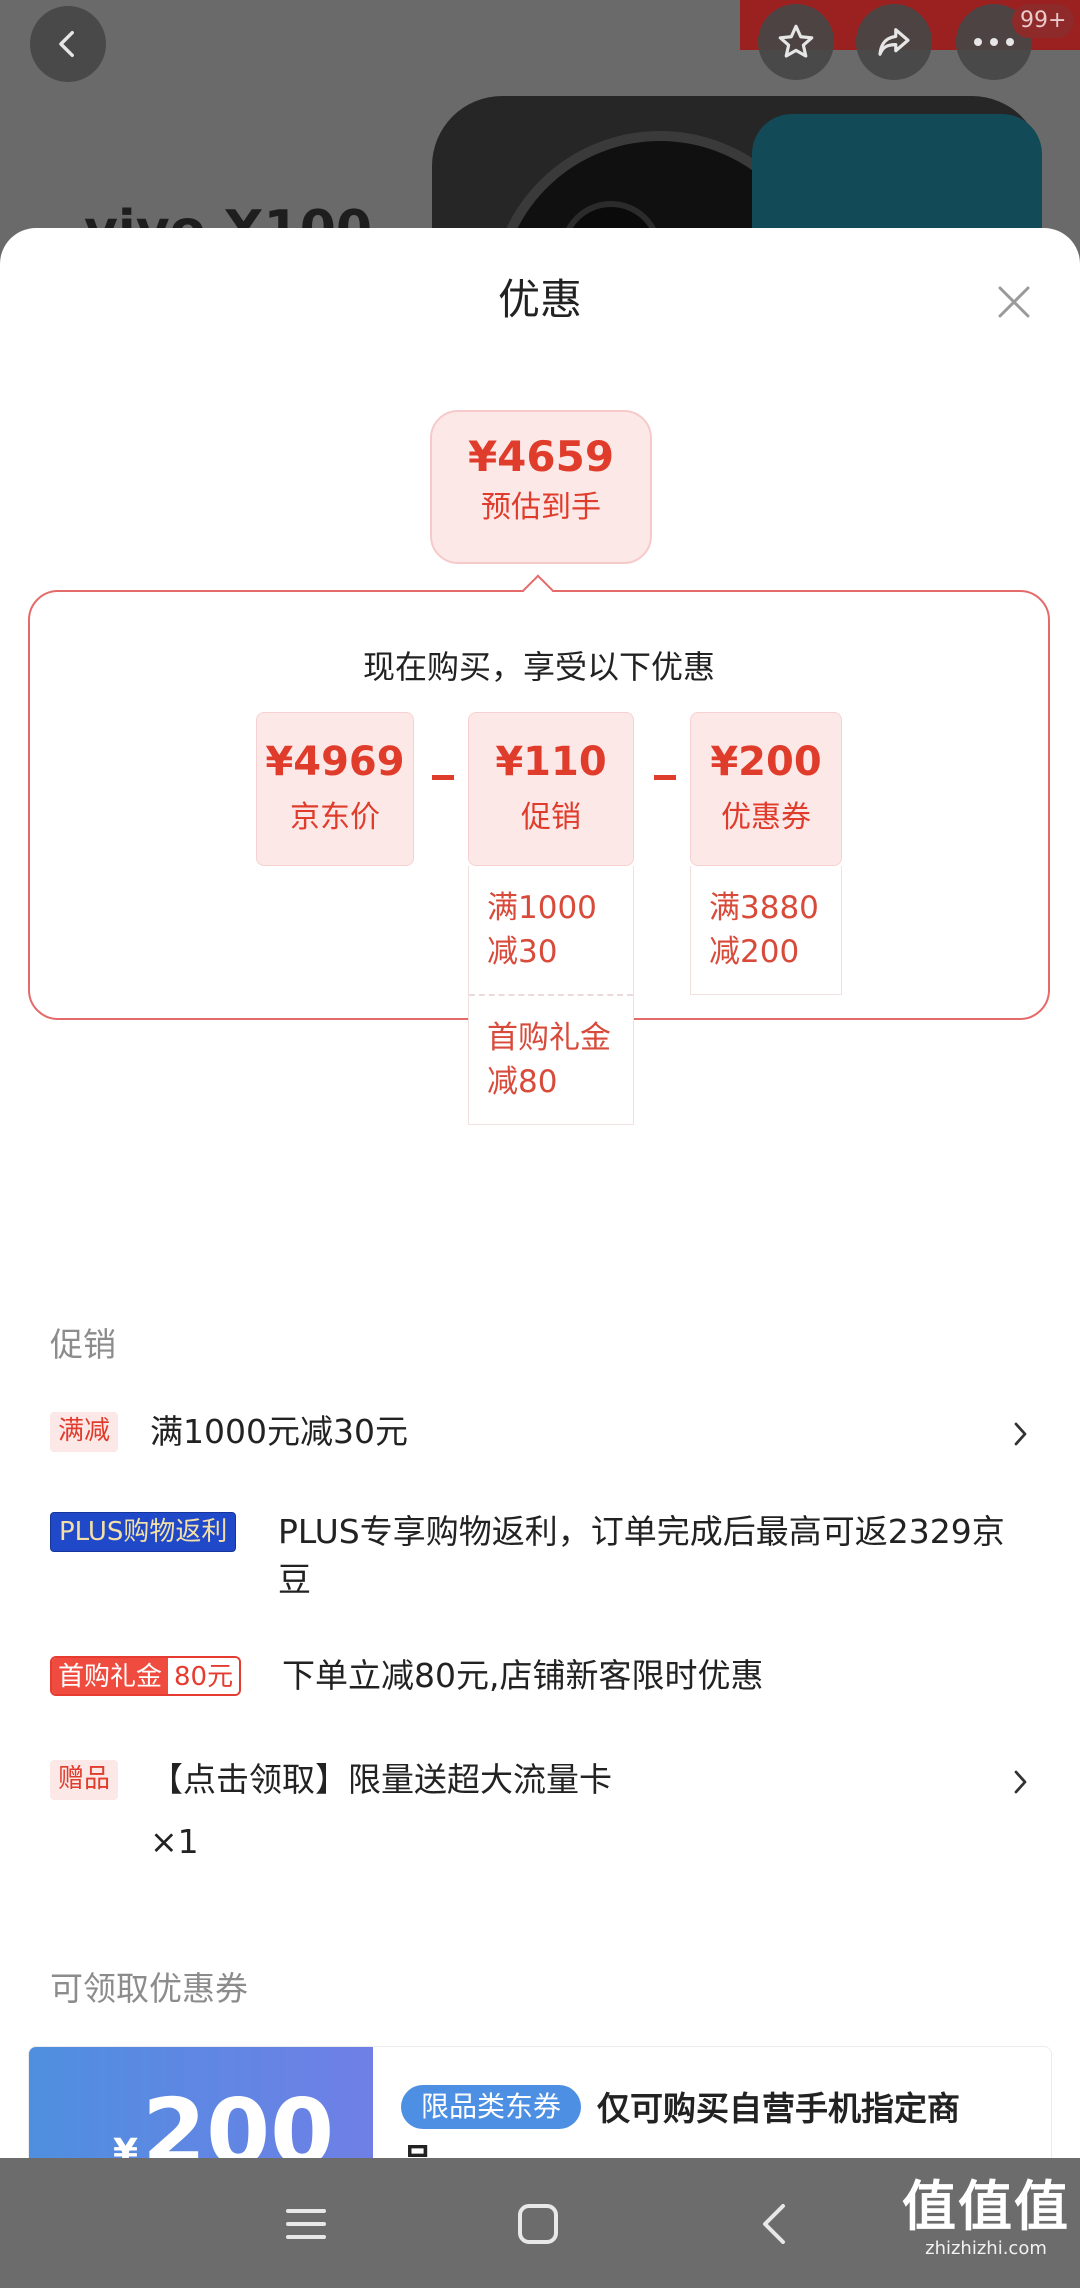 Image resolution: width=1080 pixels, height=2288 pixels. What do you see at coordinates (542, 930) in the screenshot?
I see `promotion-detail-item: 满1000 减30` at bounding box center [542, 930].